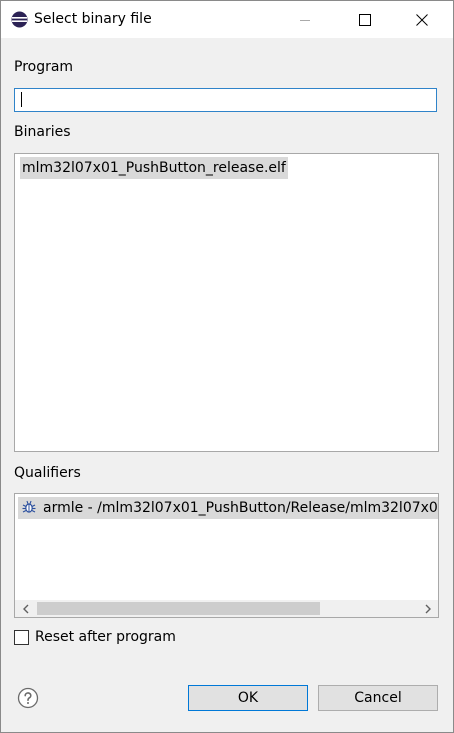  Describe the element at coordinates (29, 506) in the screenshot. I see `binary-bug-icon` at that location.